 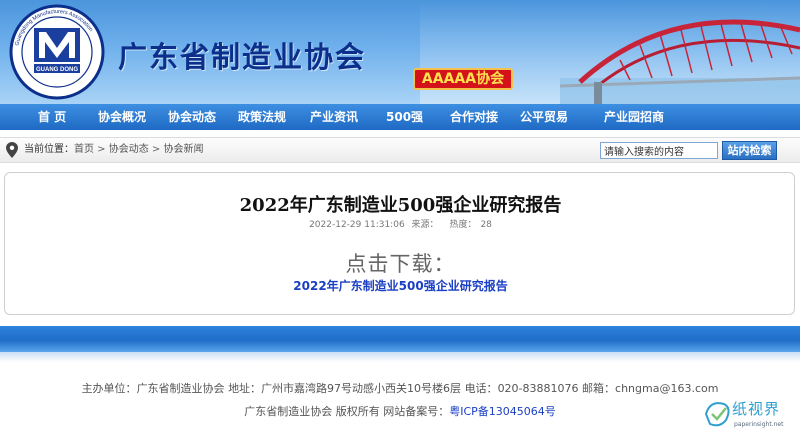 I want to click on breadcrumb-label: 当前位置：, so click(x=49, y=149).